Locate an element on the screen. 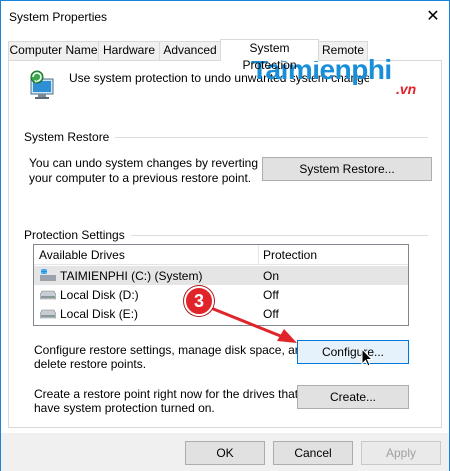 The width and height of the screenshot is (450, 471). ok-button: OK is located at coordinates (225, 453).